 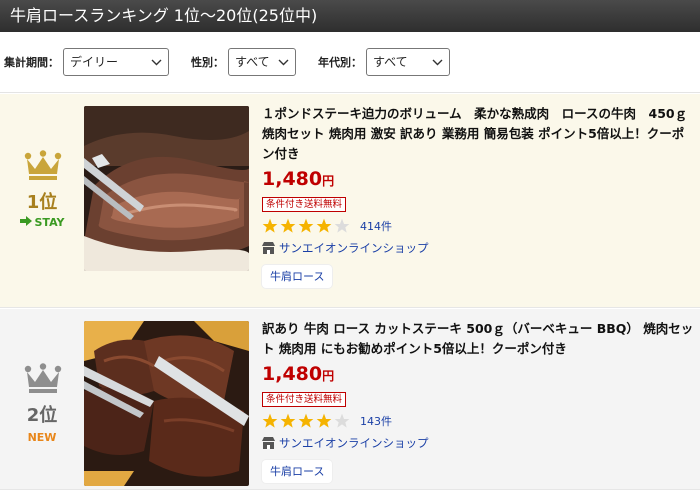 I want to click on period-value: デイリー, so click(x=94, y=62).